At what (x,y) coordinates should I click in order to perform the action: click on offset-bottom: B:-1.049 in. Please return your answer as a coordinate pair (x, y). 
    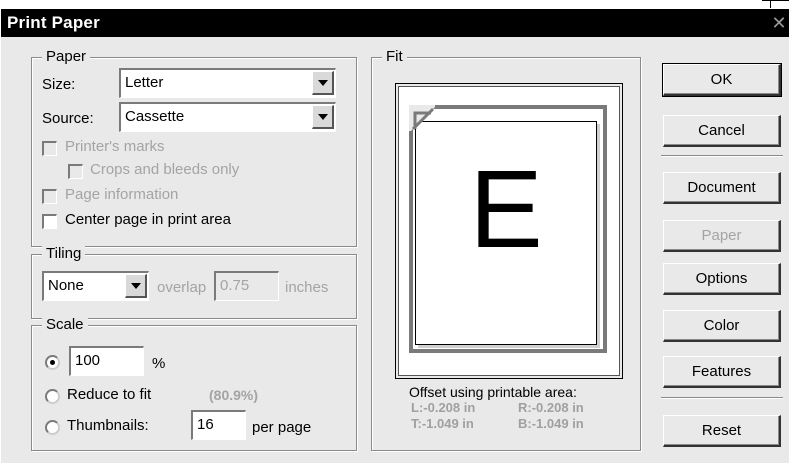
    Looking at the image, I should click on (551, 423).